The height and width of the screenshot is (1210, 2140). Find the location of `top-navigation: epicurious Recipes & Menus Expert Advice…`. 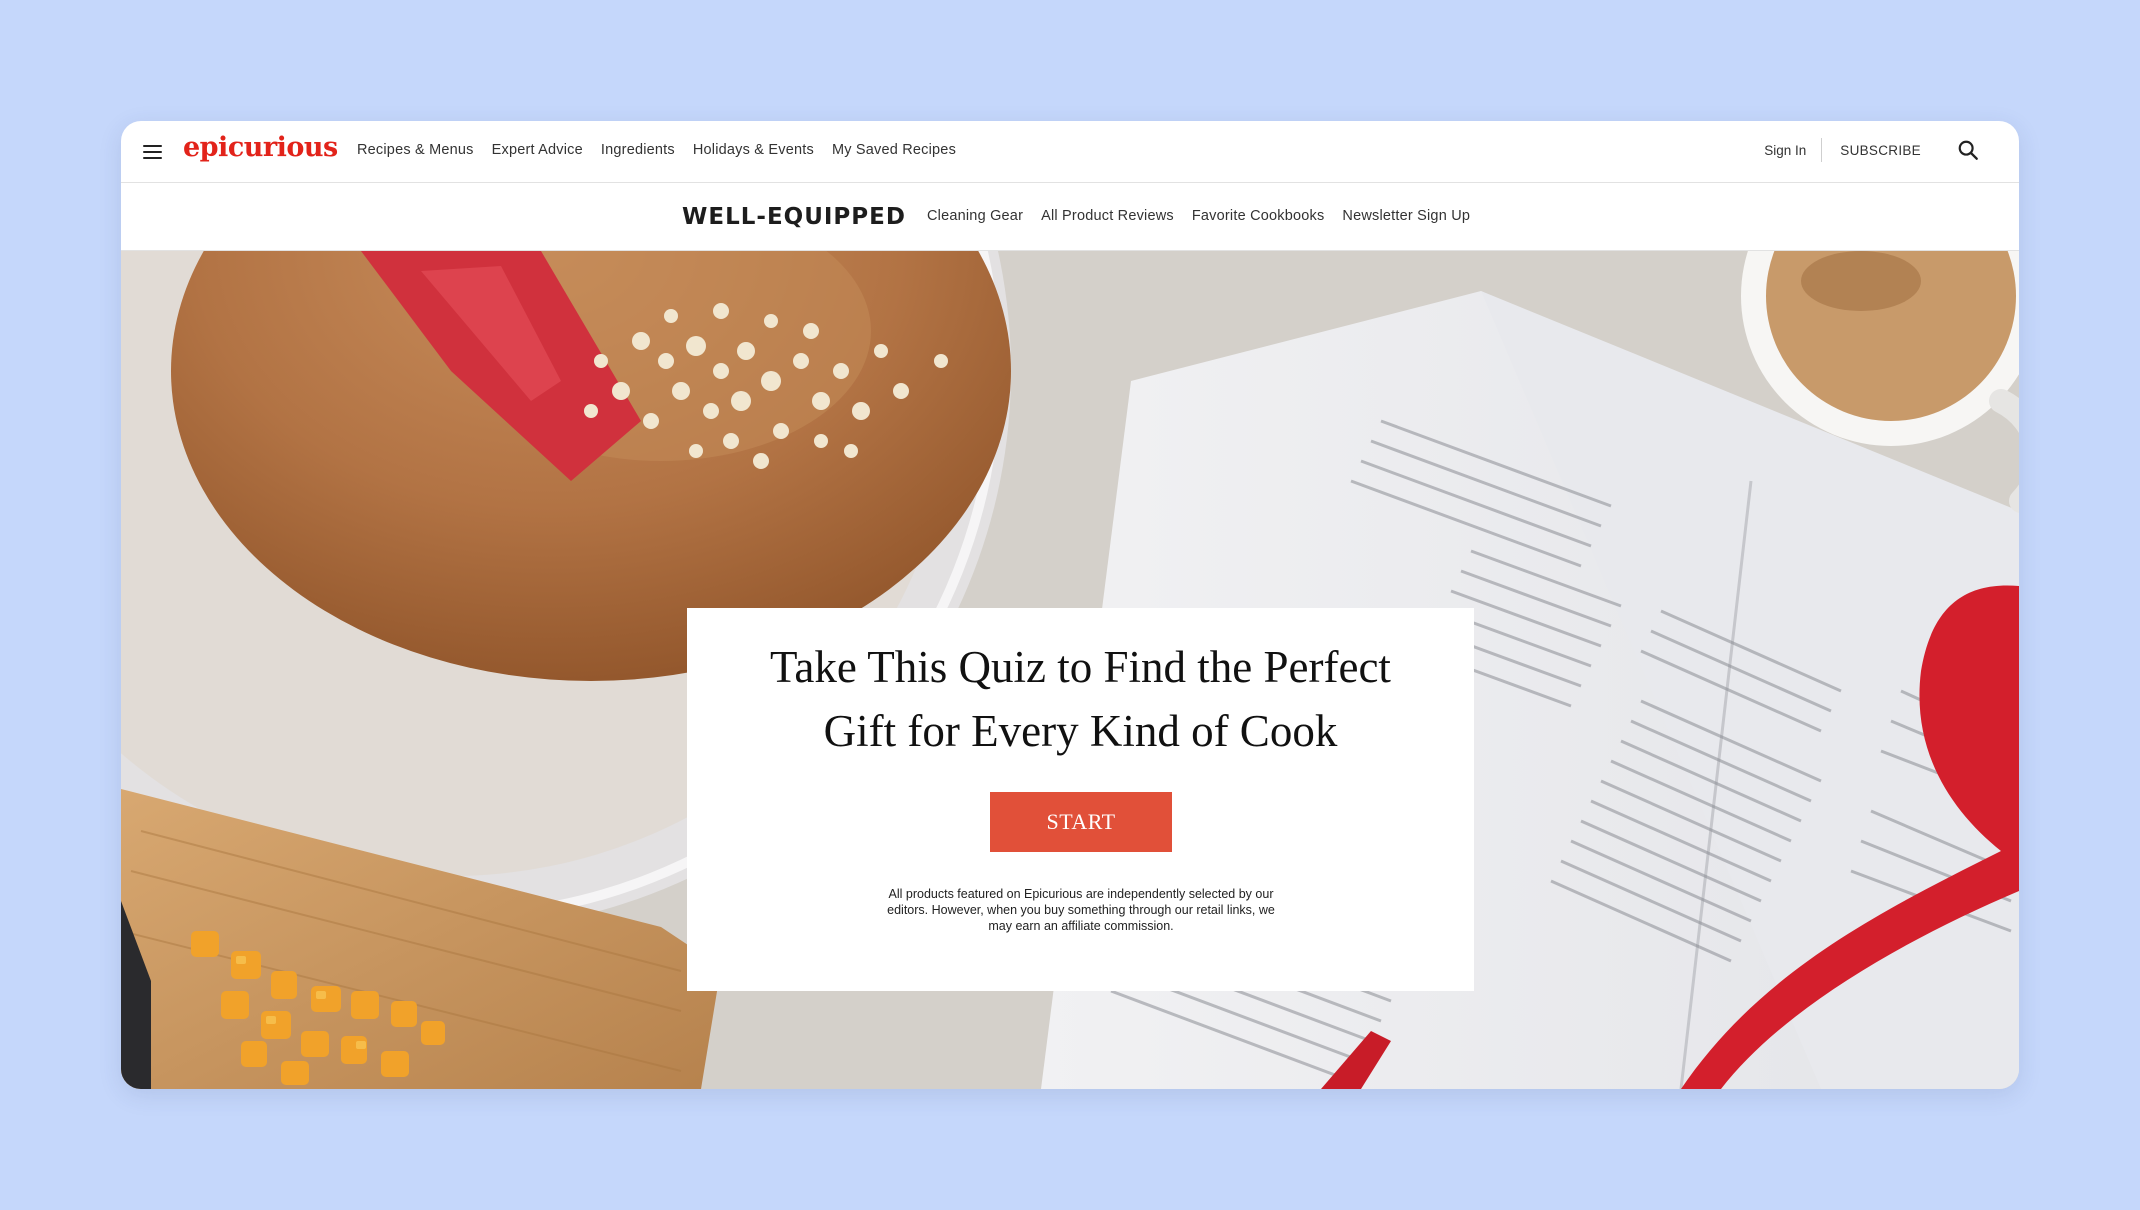

top-navigation: epicurious Recipes & Menus Expert Advice… is located at coordinates (1070, 152).